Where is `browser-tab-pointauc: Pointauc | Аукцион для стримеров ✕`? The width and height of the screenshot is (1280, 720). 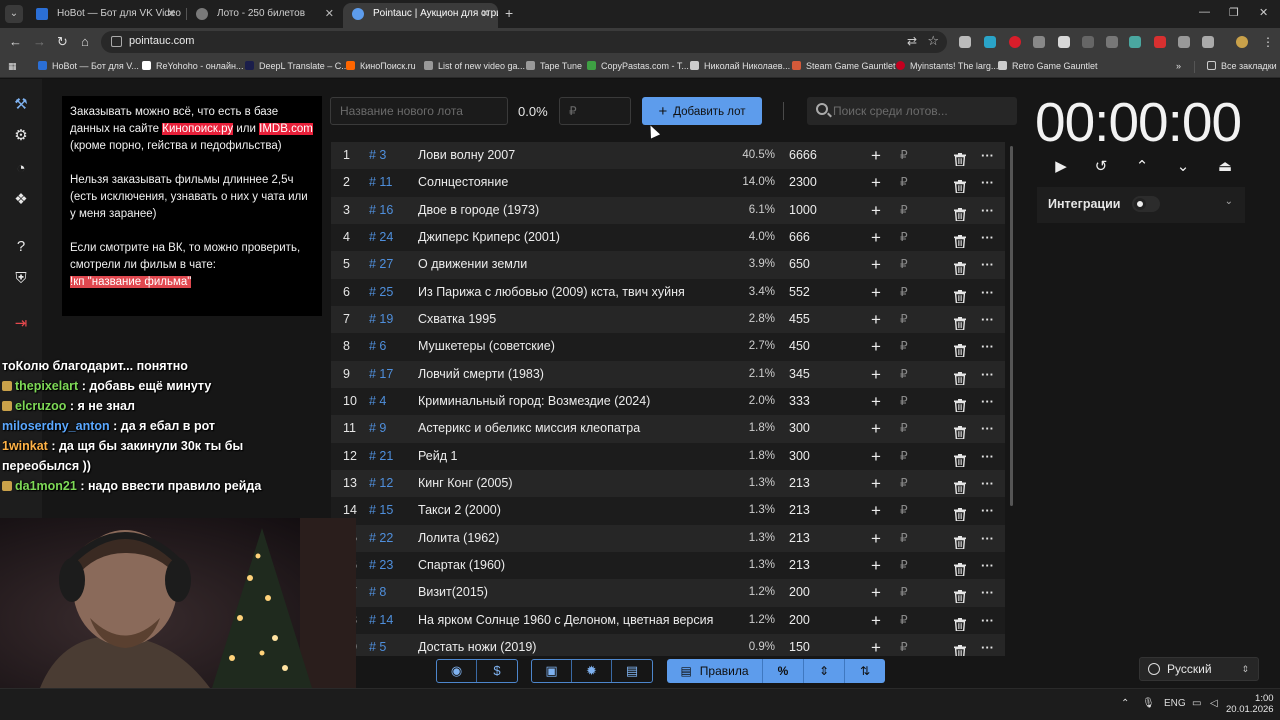
browser-tab-pointauc: Pointauc | Аукцион для стримеров ✕ is located at coordinates (420, 15).